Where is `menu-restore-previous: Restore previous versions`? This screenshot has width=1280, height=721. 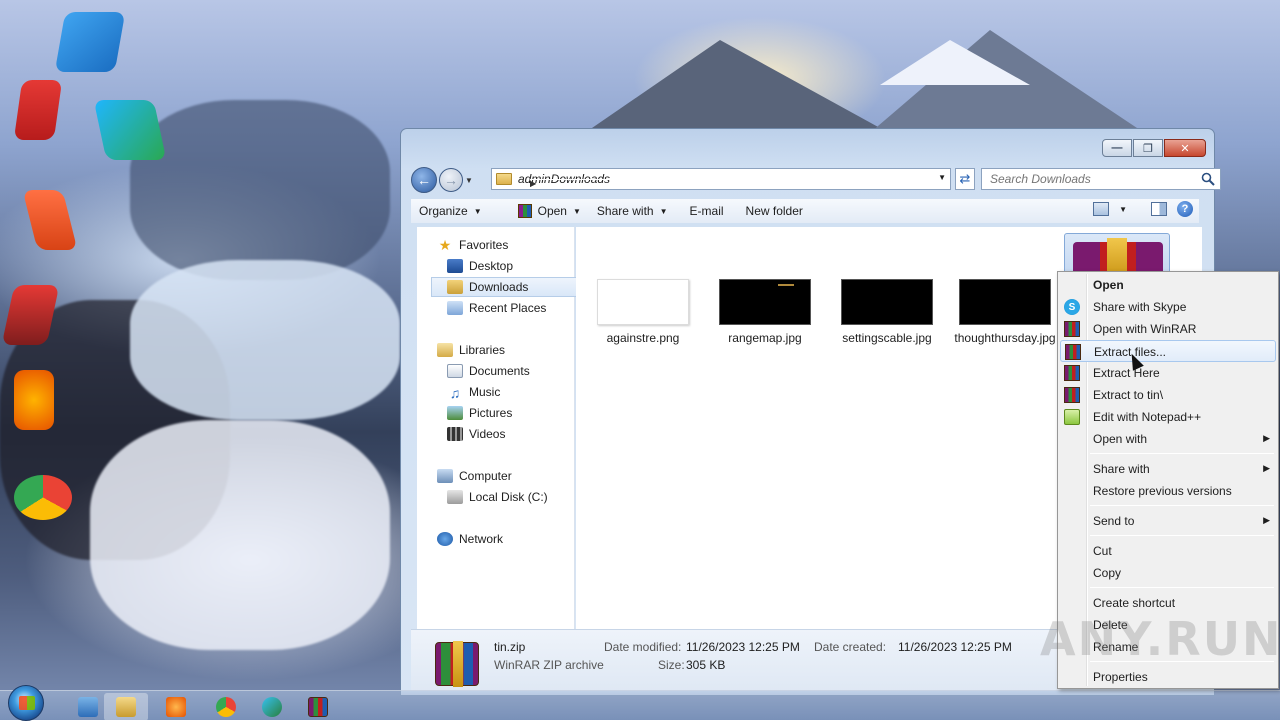 menu-restore-previous: Restore previous versions is located at coordinates (1168, 491).